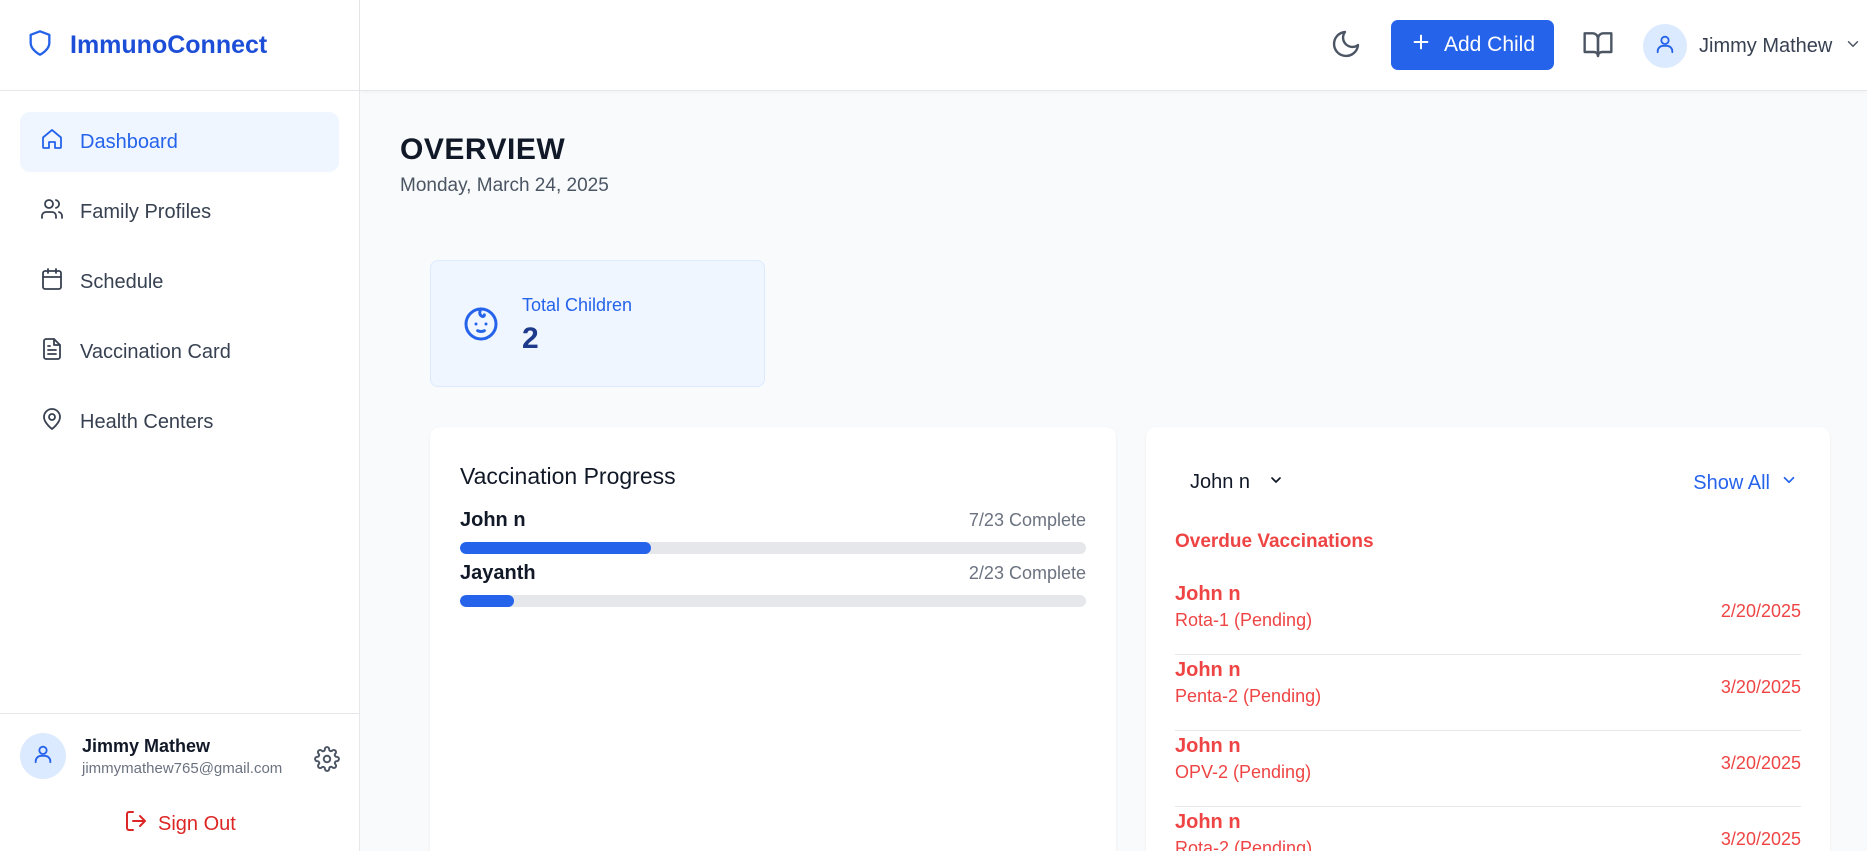 The height and width of the screenshot is (851, 1867). What do you see at coordinates (52, 352) in the screenshot?
I see `file-text-icon` at bounding box center [52, 352].